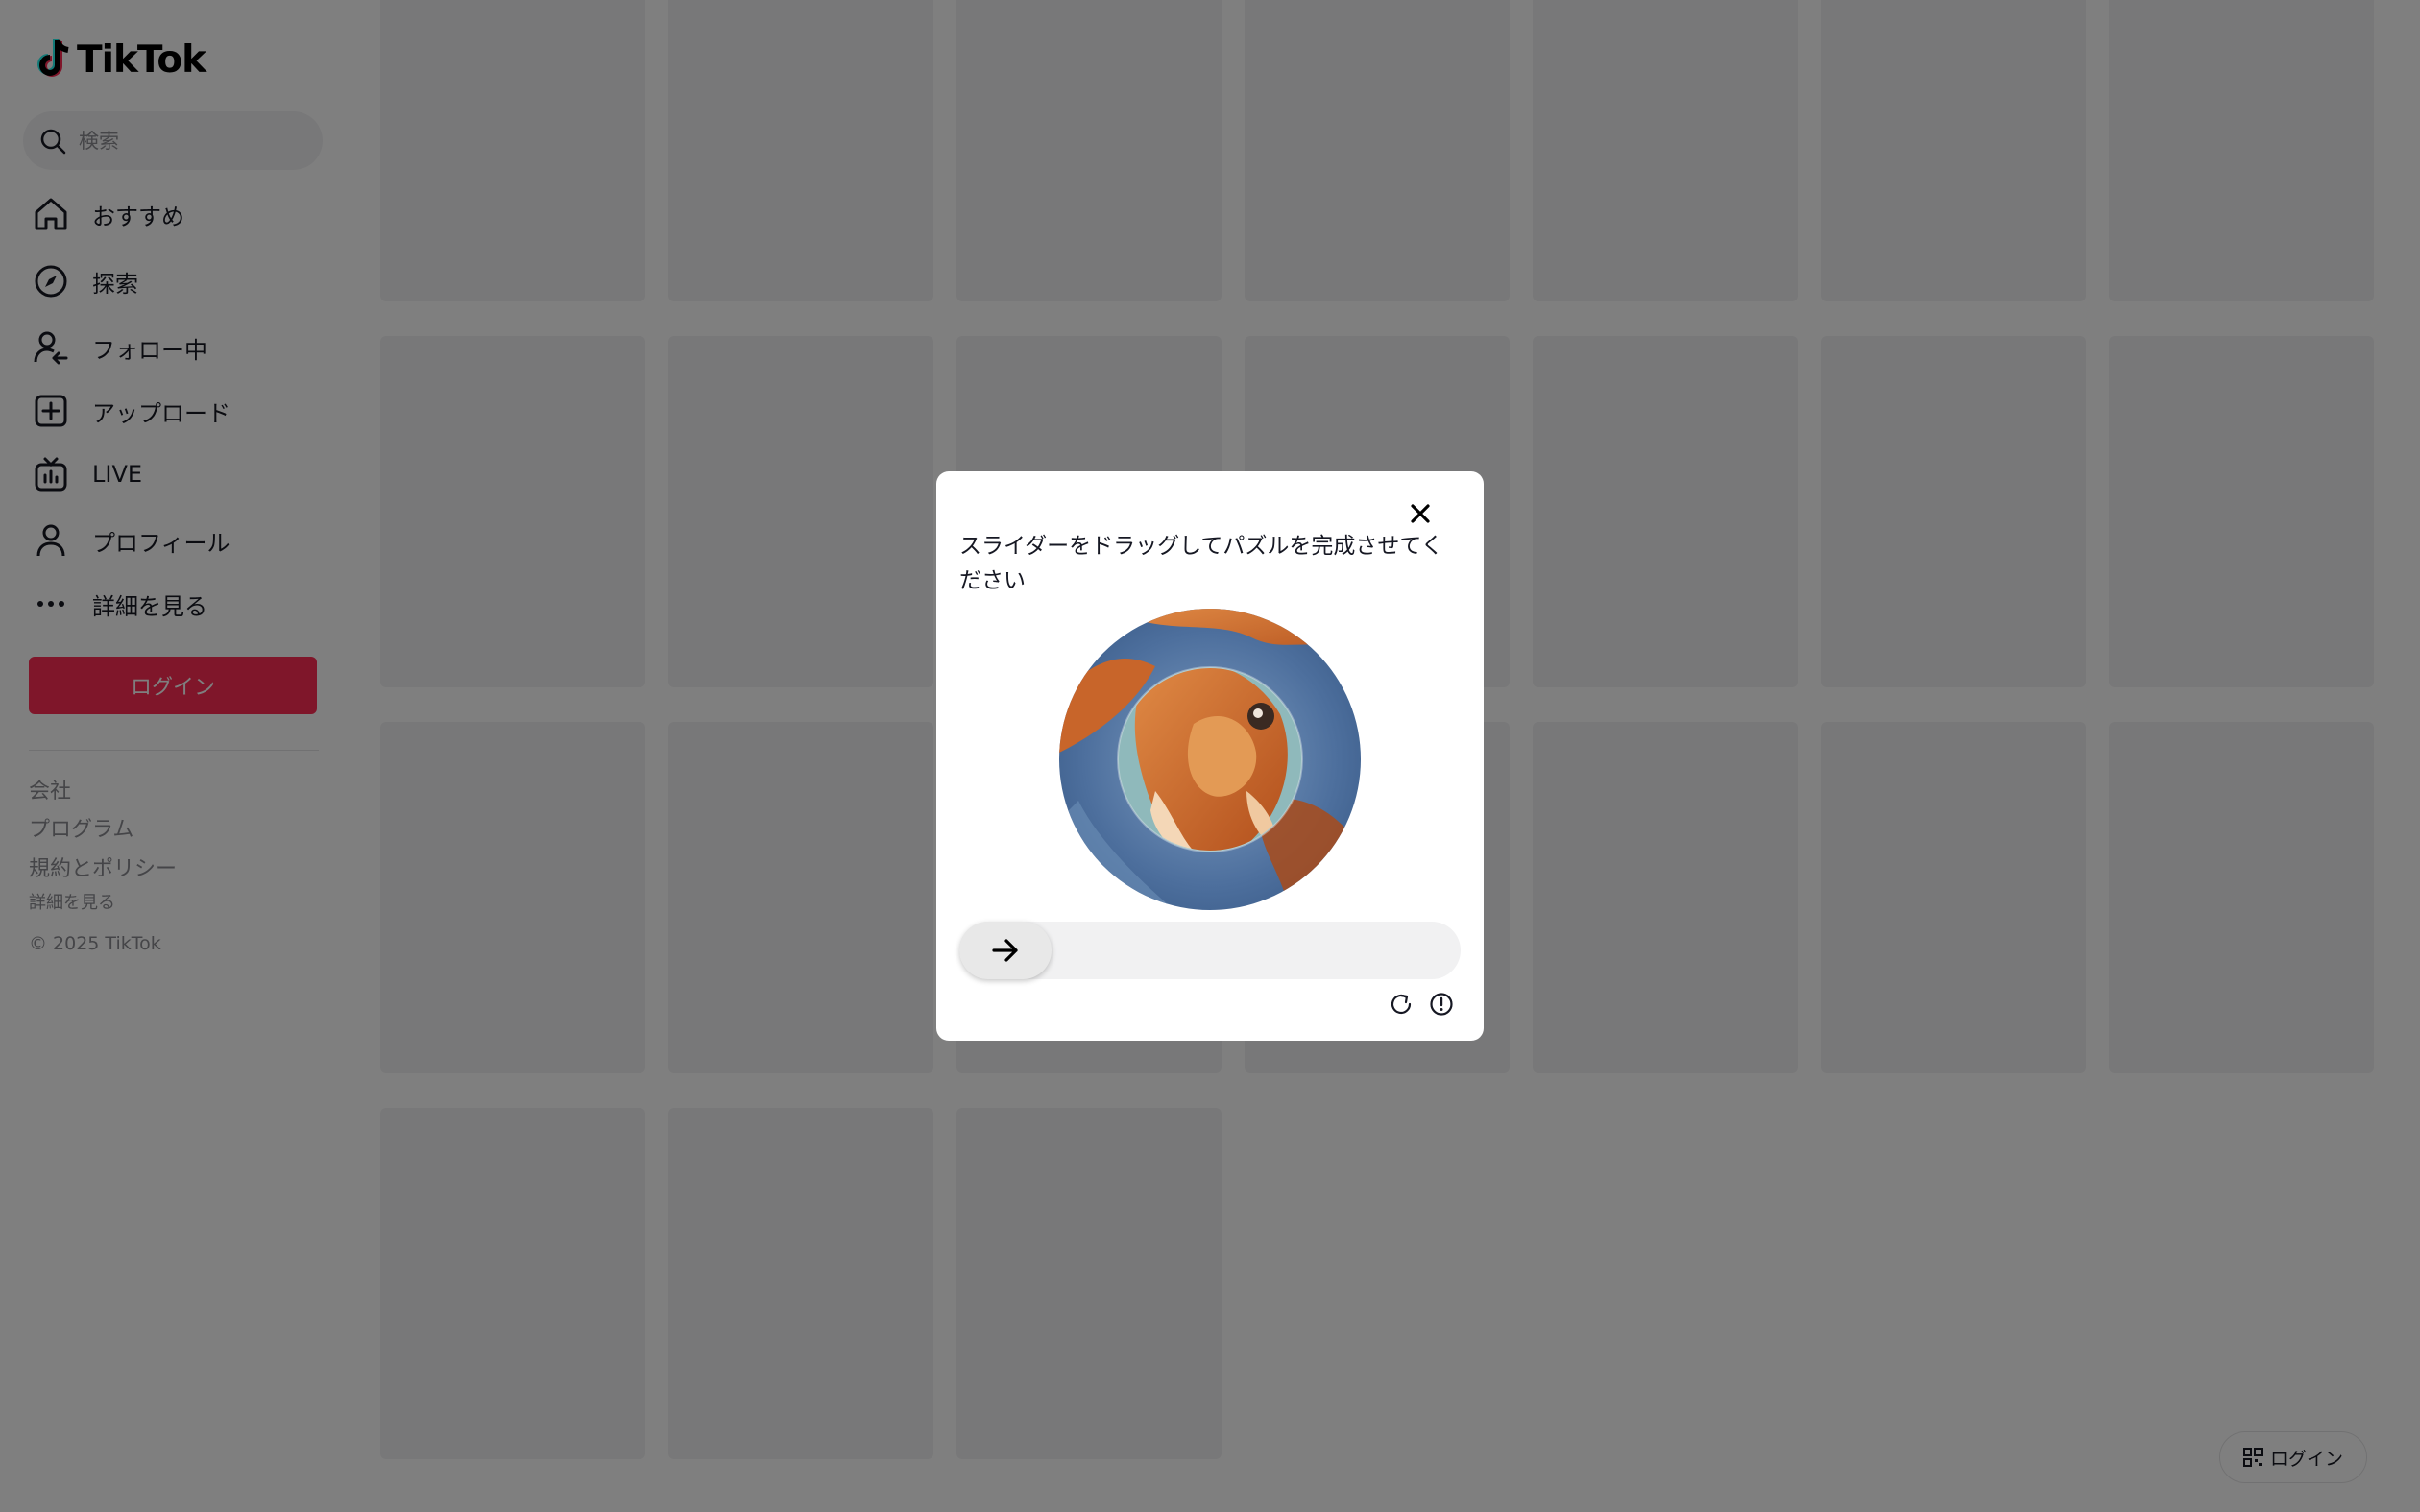  I want to click on report-button, so click(1442, 1004).